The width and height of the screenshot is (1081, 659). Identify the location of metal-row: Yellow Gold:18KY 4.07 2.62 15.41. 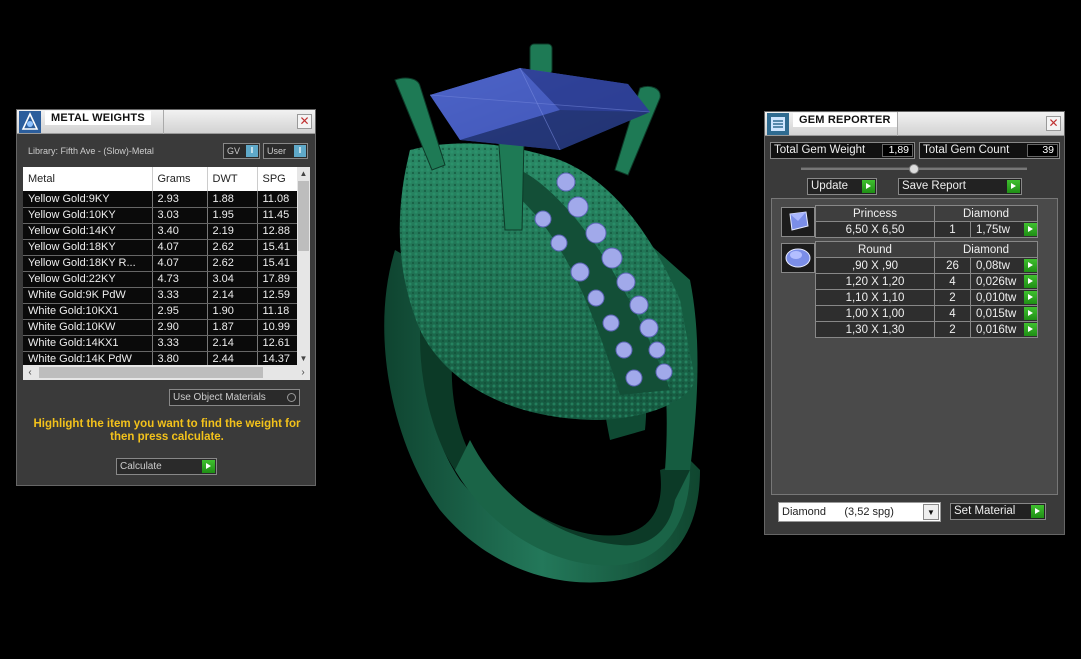
(160, 247).